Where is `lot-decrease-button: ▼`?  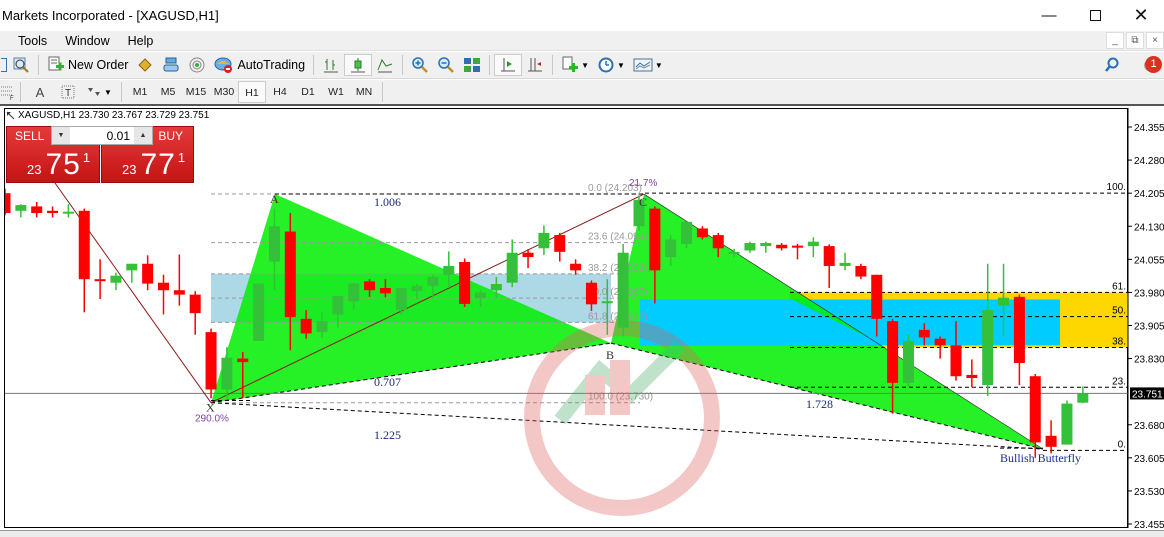
lot-decrease-button: ▼ is located at coordinates (61, 135).